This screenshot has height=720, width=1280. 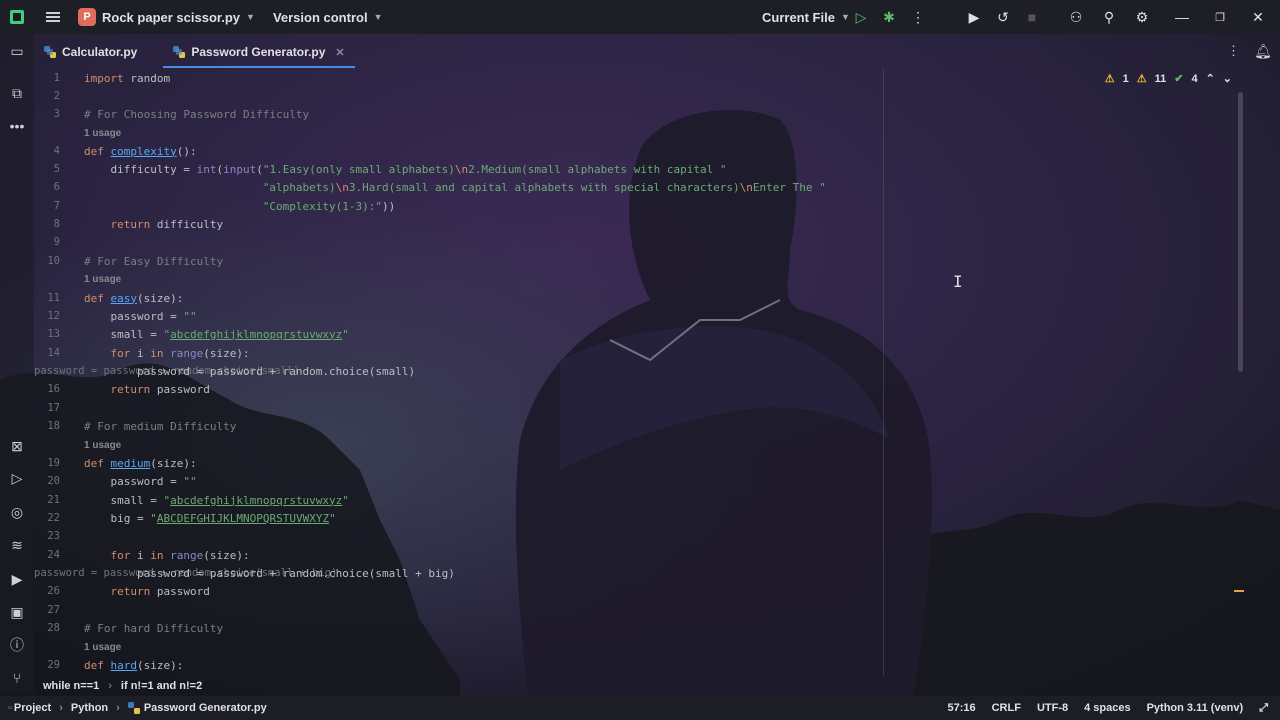 What do you see at coordinates (87, 17) in the screenshot?
I see `project-badge: P` at bounding box center [87, 17].